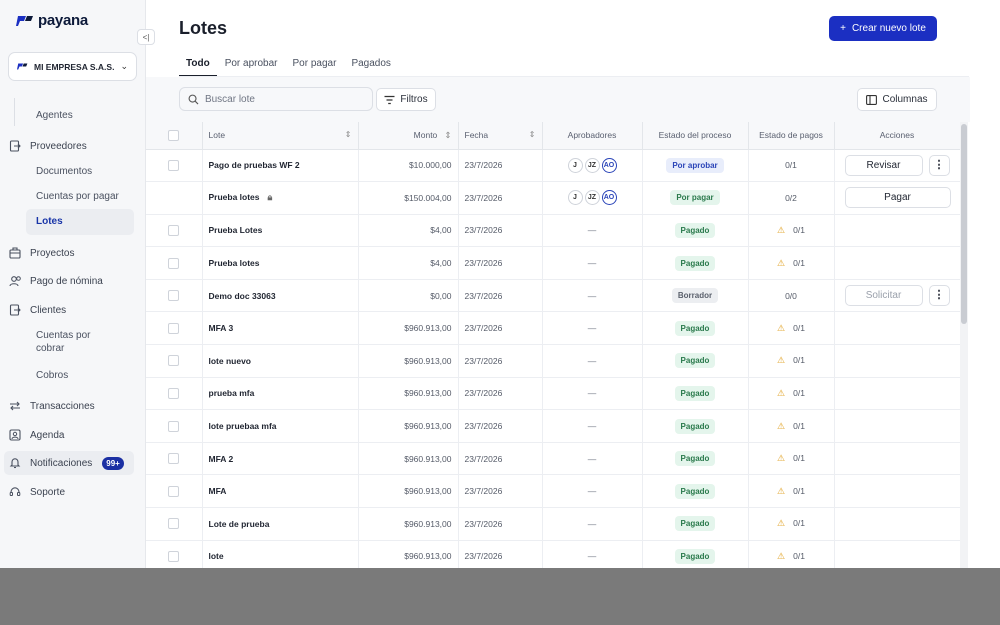  What do you see at coordinates (37, 310) in the screenshot?
I see `sidebar-item-clientes: Clientes` at bounding box center [37, 310].